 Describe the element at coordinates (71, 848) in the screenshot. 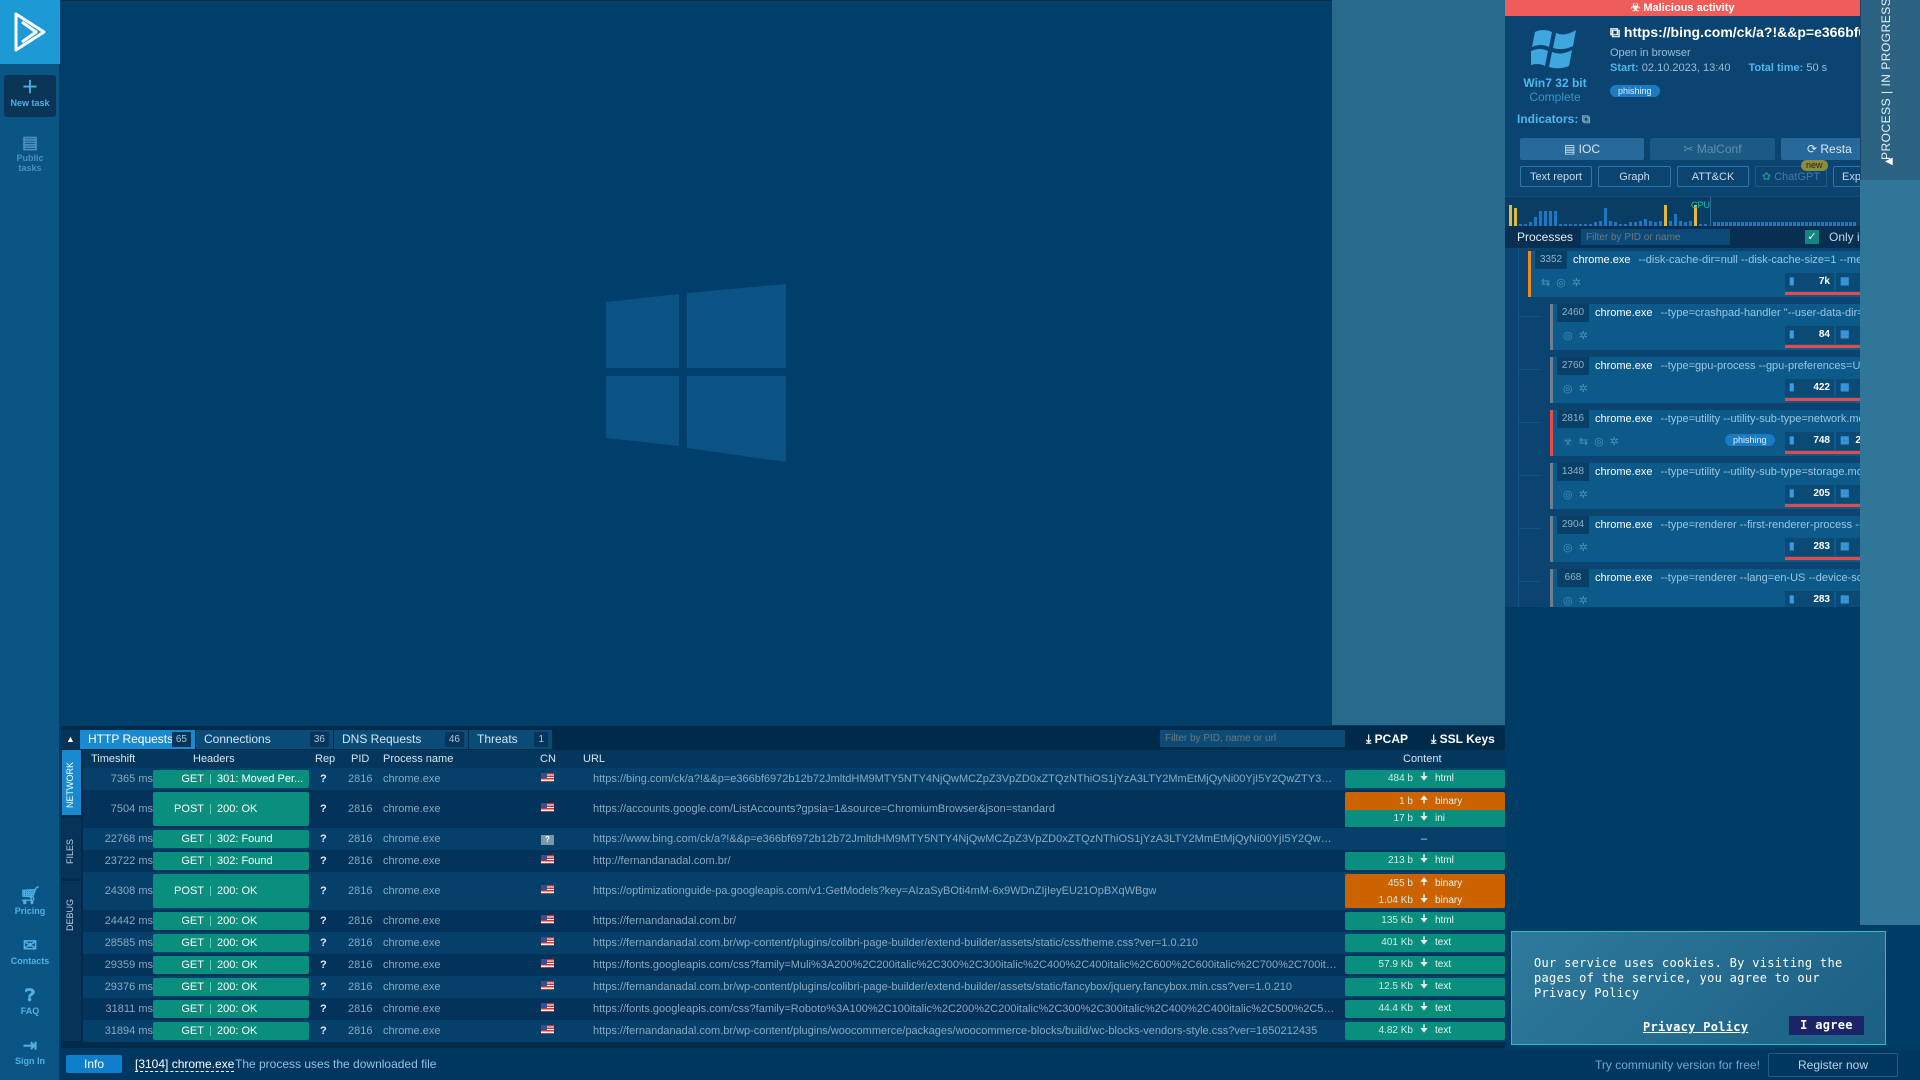

I see `vtab-files: FILES` at that location.